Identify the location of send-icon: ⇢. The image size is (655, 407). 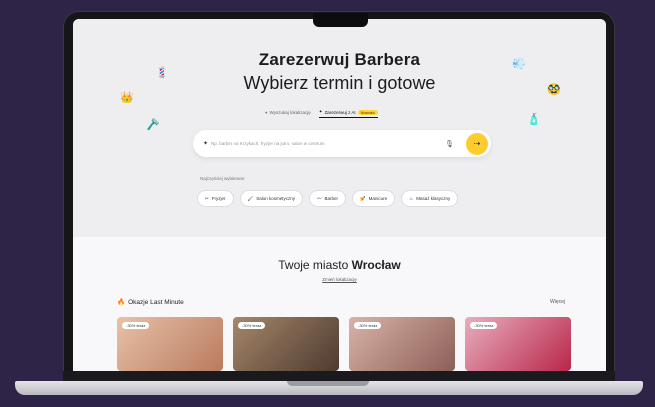
(477, 143).